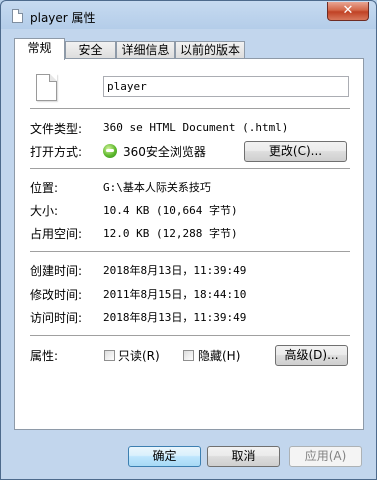 The height and width of the screenshot is (480, 377). I want to click on tab-previous-versions: 以前的版本, so click(210, 50).